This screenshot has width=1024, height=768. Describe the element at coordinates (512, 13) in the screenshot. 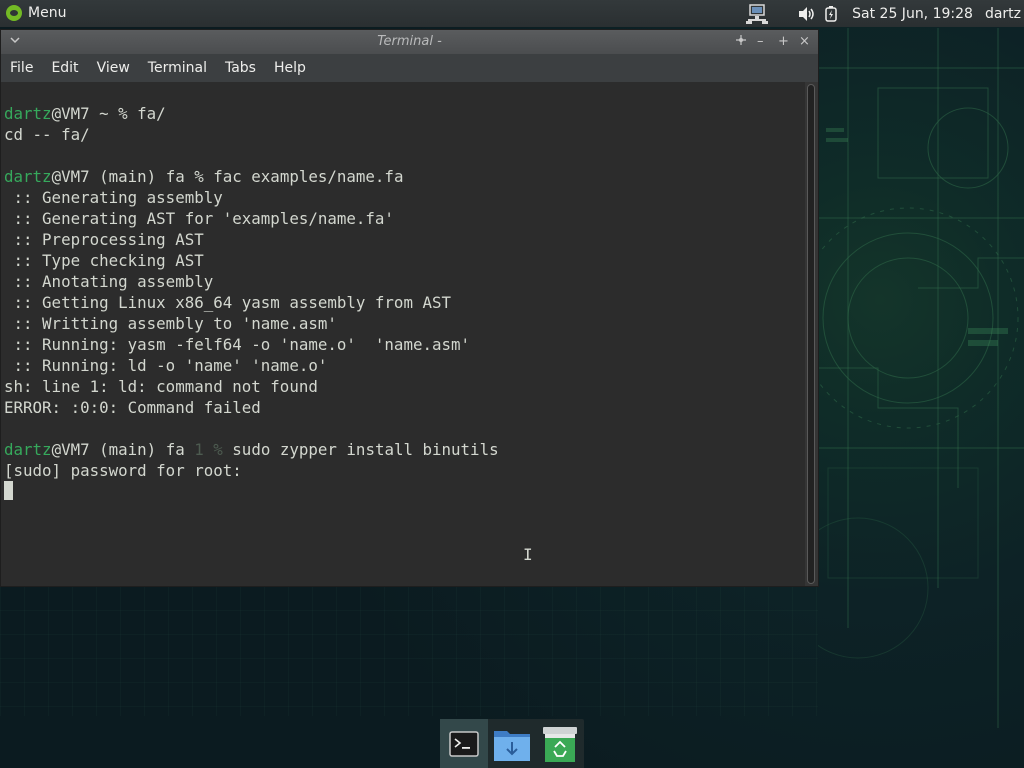

I see `top-panel: Menu Sat 25 Jun, 19:28 dartz` at that location.